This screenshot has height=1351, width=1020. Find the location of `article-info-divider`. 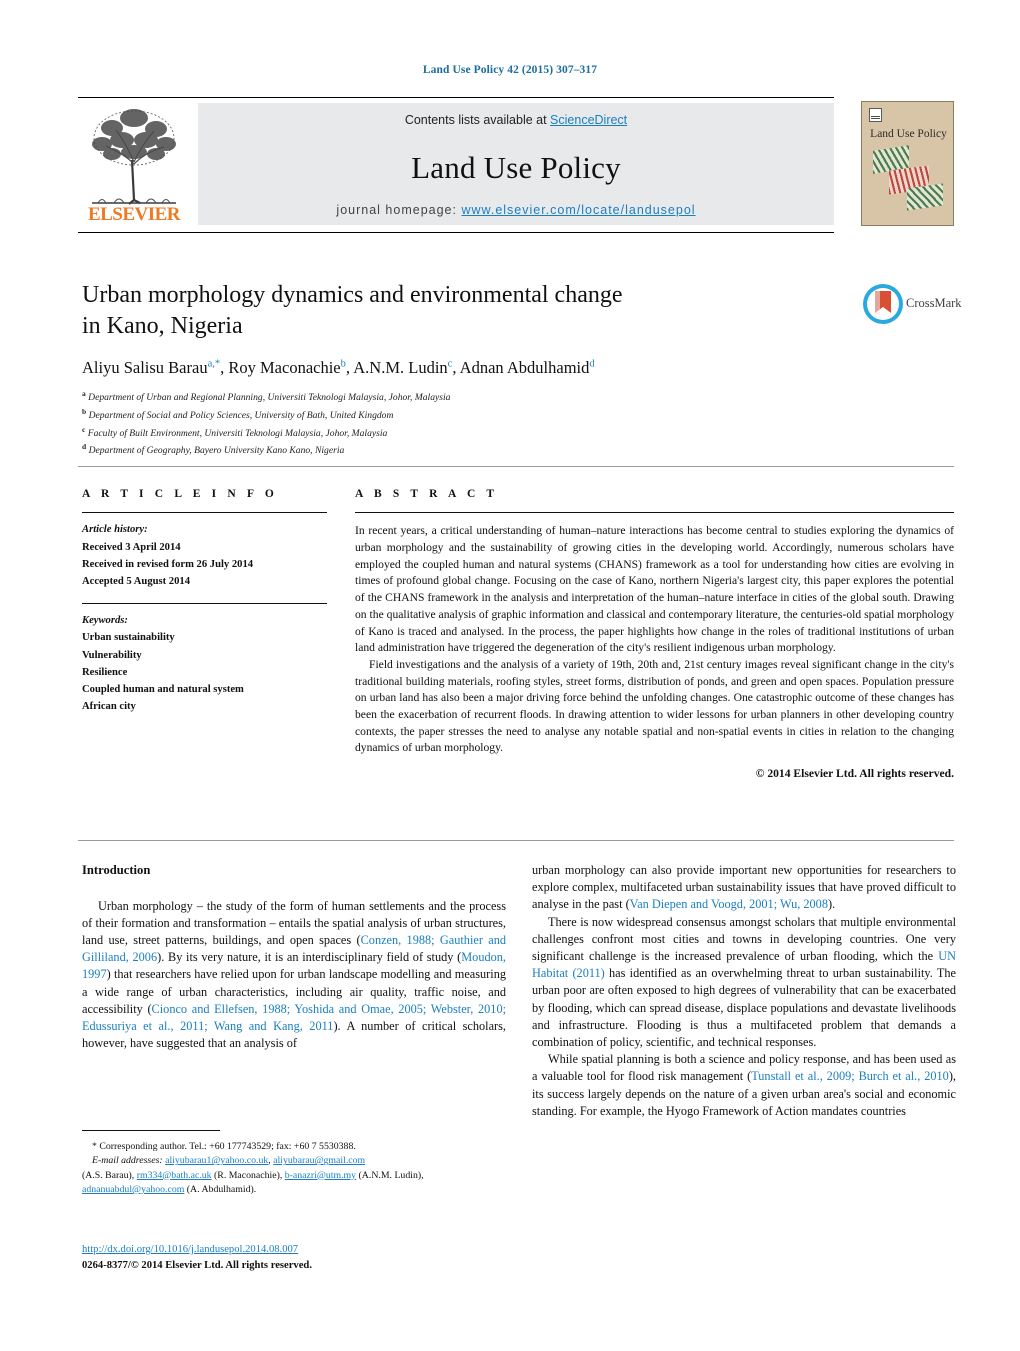

article-info-divider is located at coordinates (204, 513).